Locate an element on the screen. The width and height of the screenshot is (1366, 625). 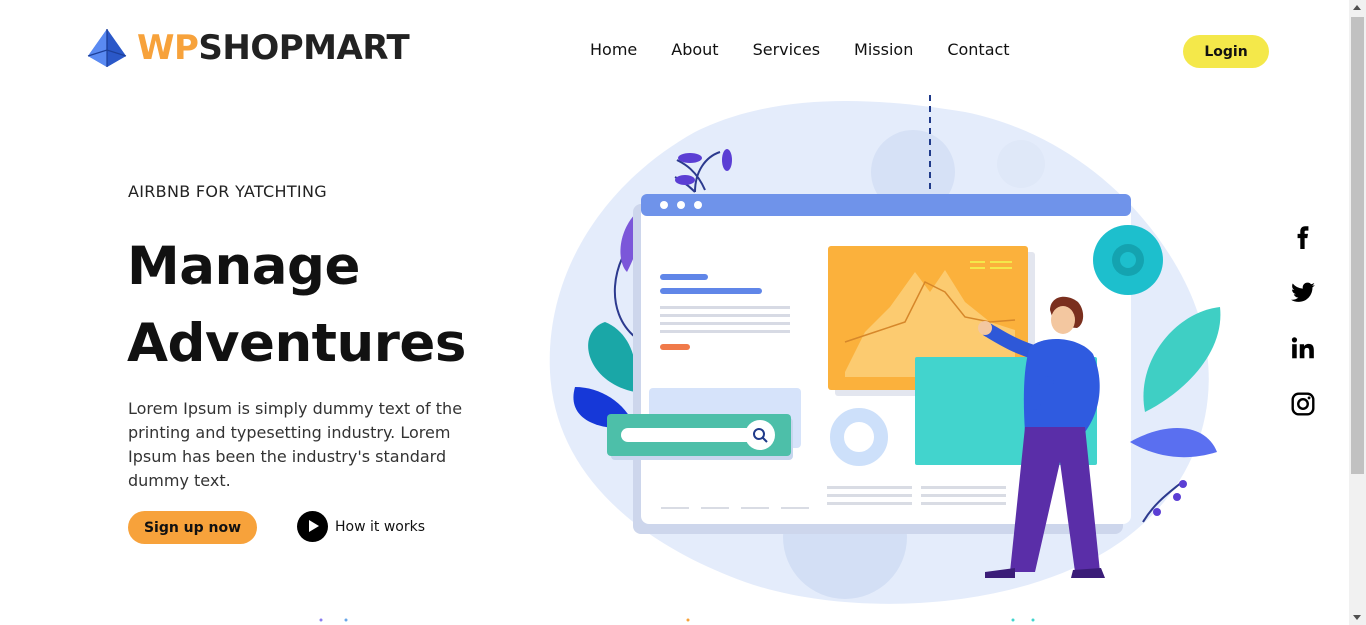
instagram-icon is located at coordinates (1303, 404).